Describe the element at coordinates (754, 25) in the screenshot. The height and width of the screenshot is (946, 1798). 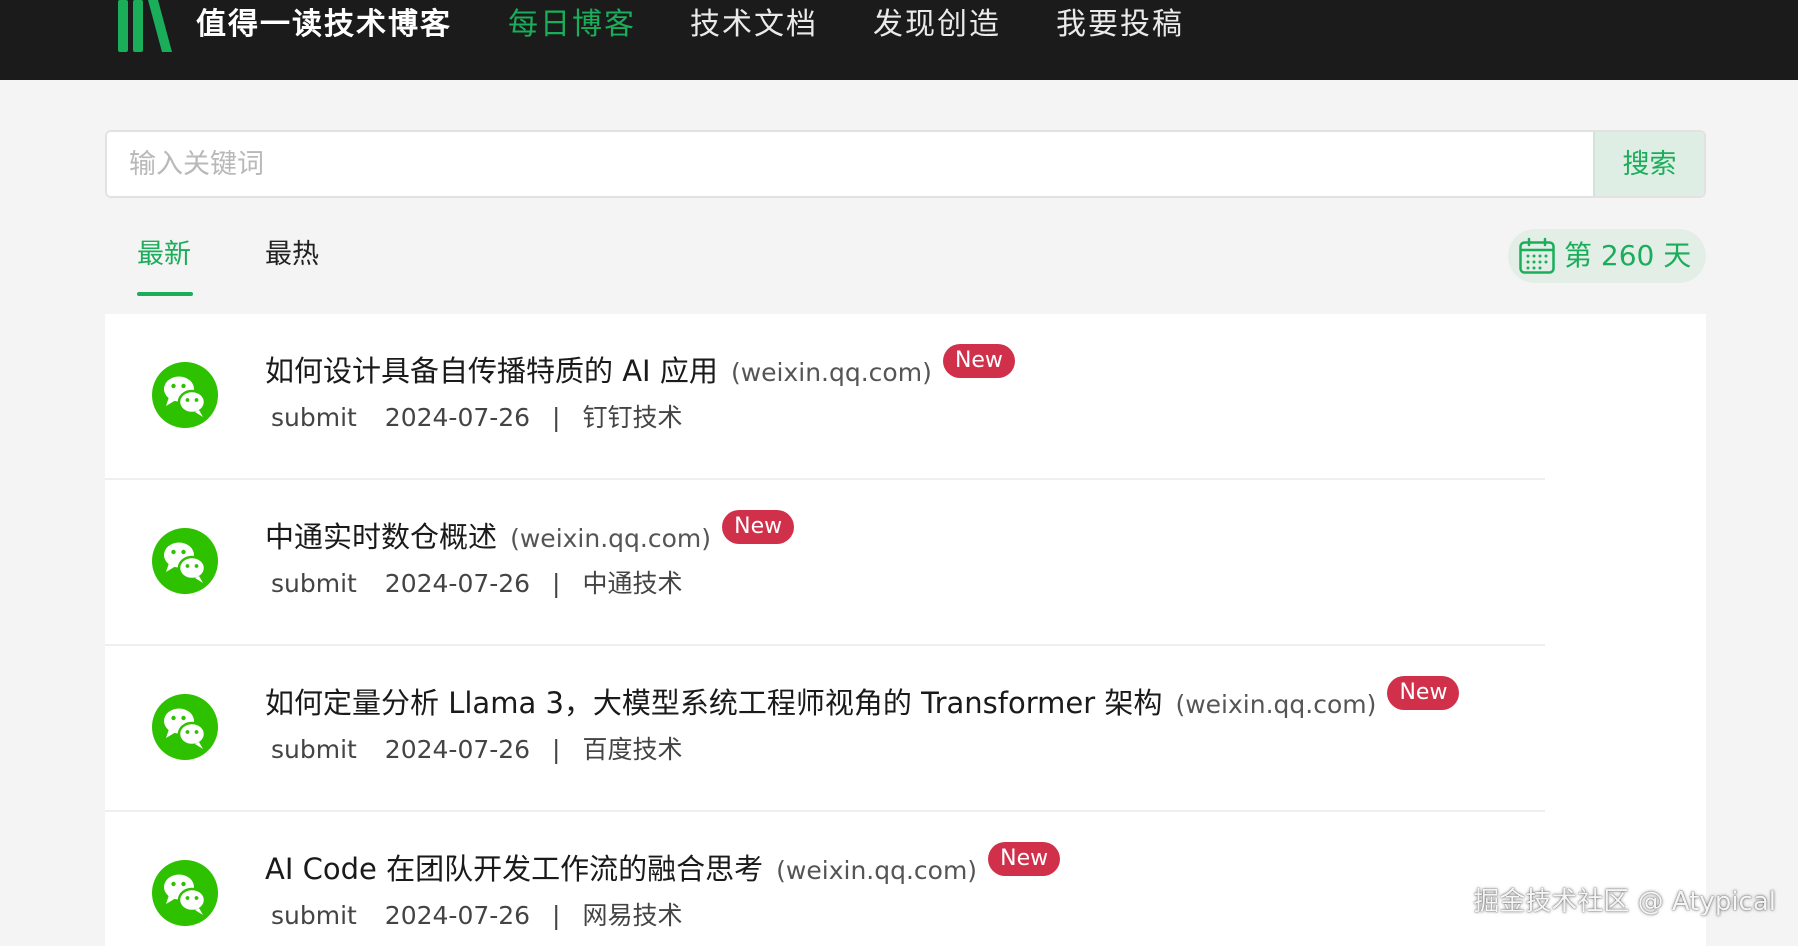
I see `nav-tech-docs: 技术文档` at that location.